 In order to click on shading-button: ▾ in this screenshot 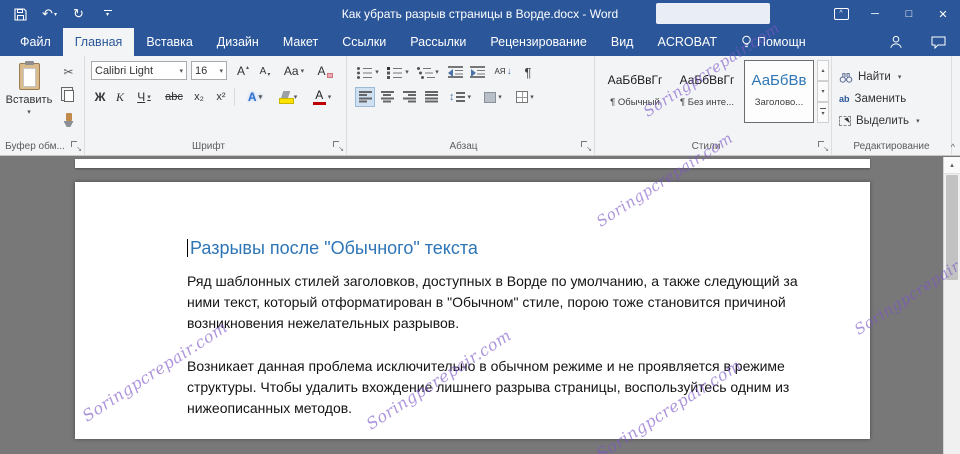, I will do `click(493, 97)`.